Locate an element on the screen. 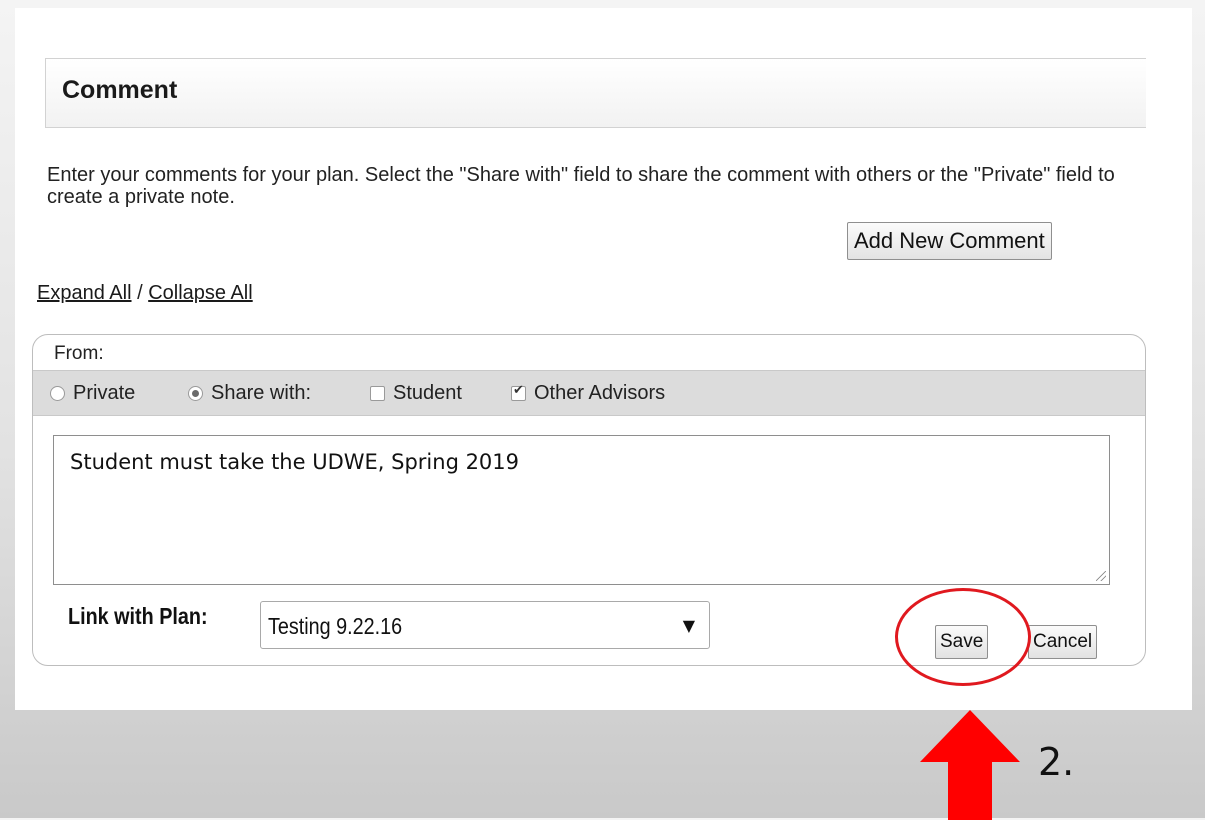 The width and height of the screenshot is (1205, 820). comment-text: Student must take the UDWE, Spring 2019 is located at coordinates (295, 462).